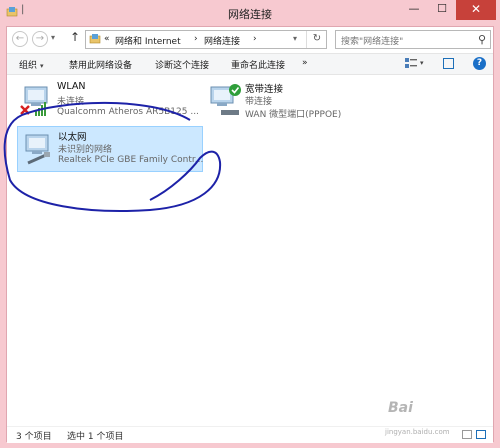 This screenshot has height=448, width=500. I want to click on tiles-view-icon, so click(481, 434).